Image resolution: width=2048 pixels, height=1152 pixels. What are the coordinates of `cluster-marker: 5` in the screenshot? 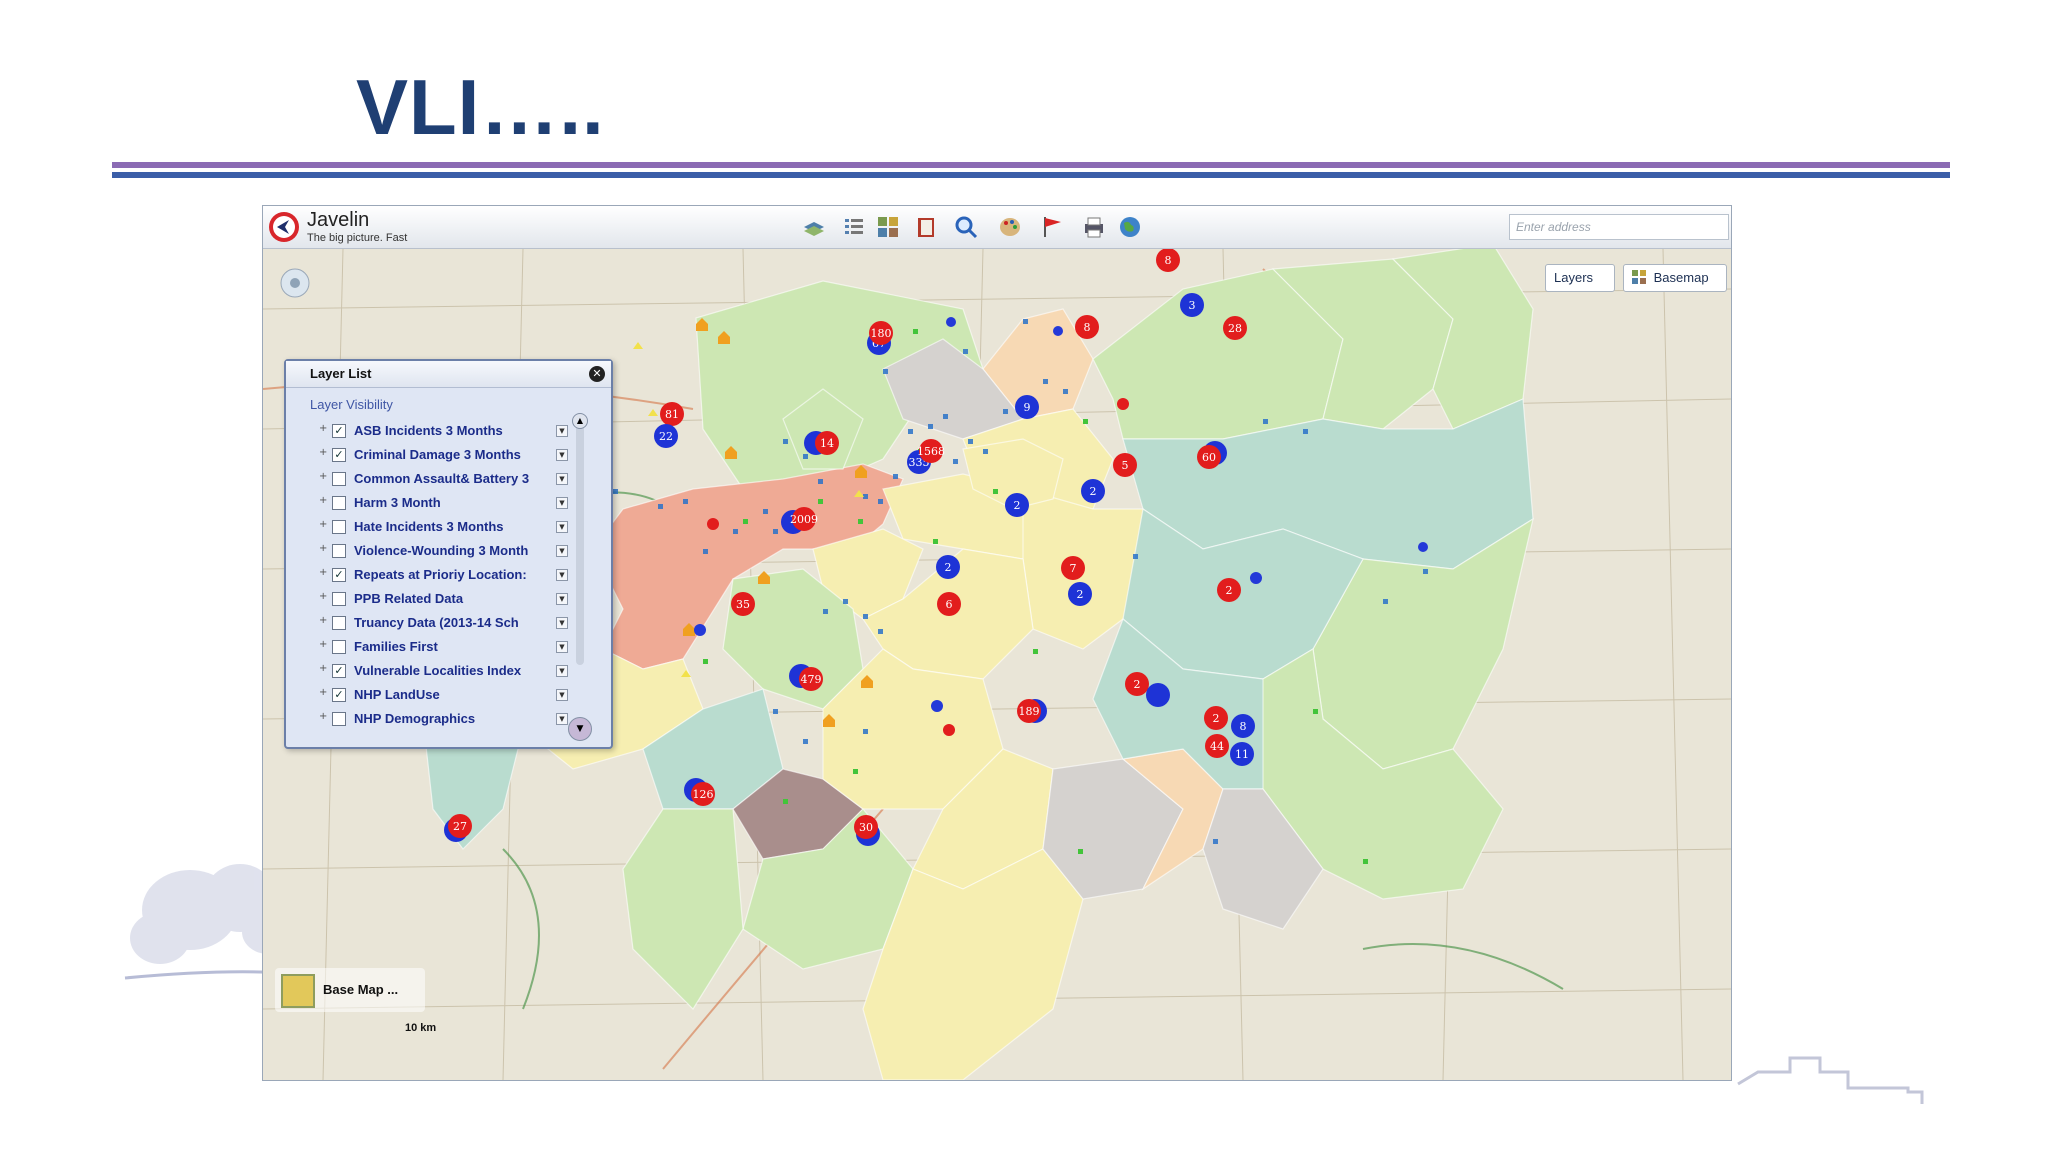 It's located at (1125, 465).